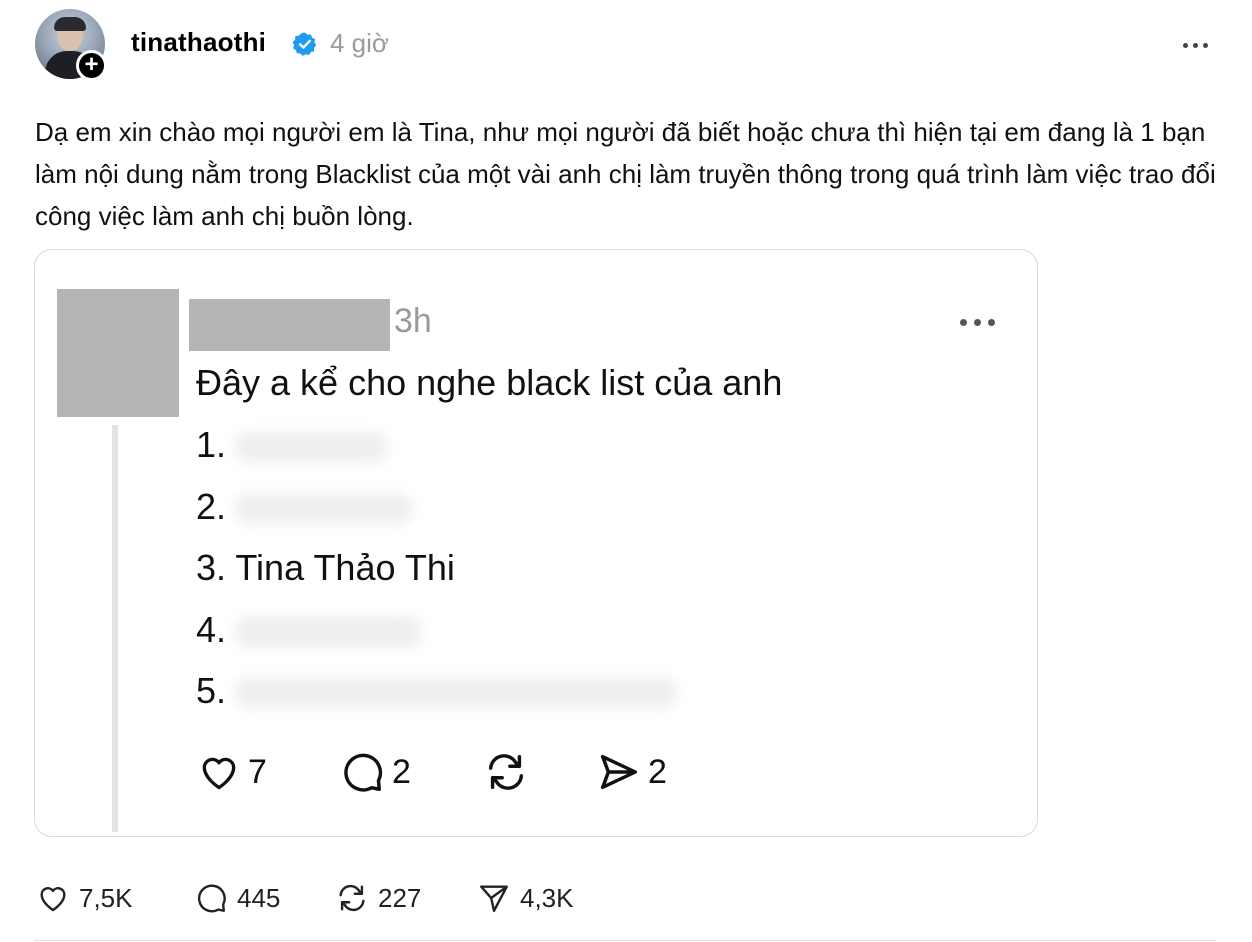 The image size is (1252, 942). What do you see at coordinates (91, 65) in the screenshot?
I see `follow-plus-icon: +` at bounding box center [91, 65].